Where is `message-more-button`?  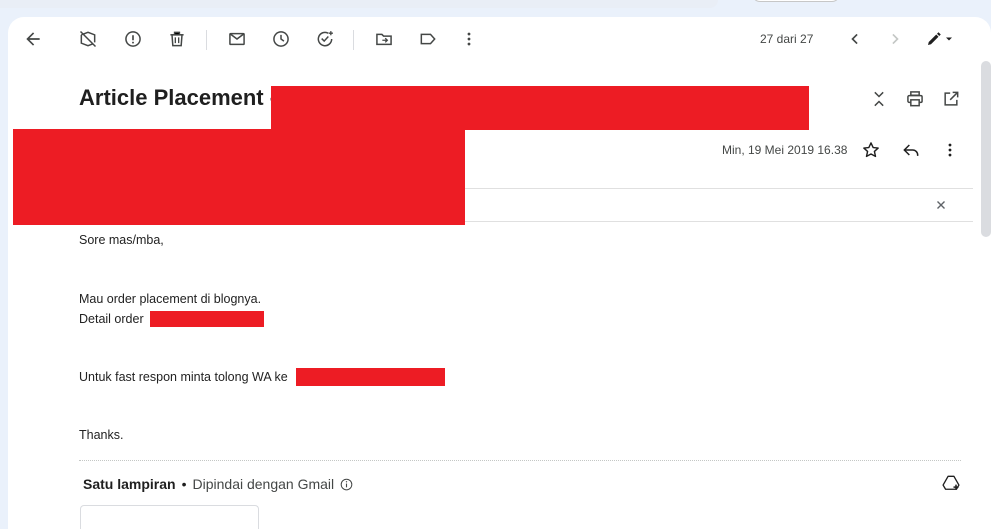 message-more-button is located at coordinates (950, 150).